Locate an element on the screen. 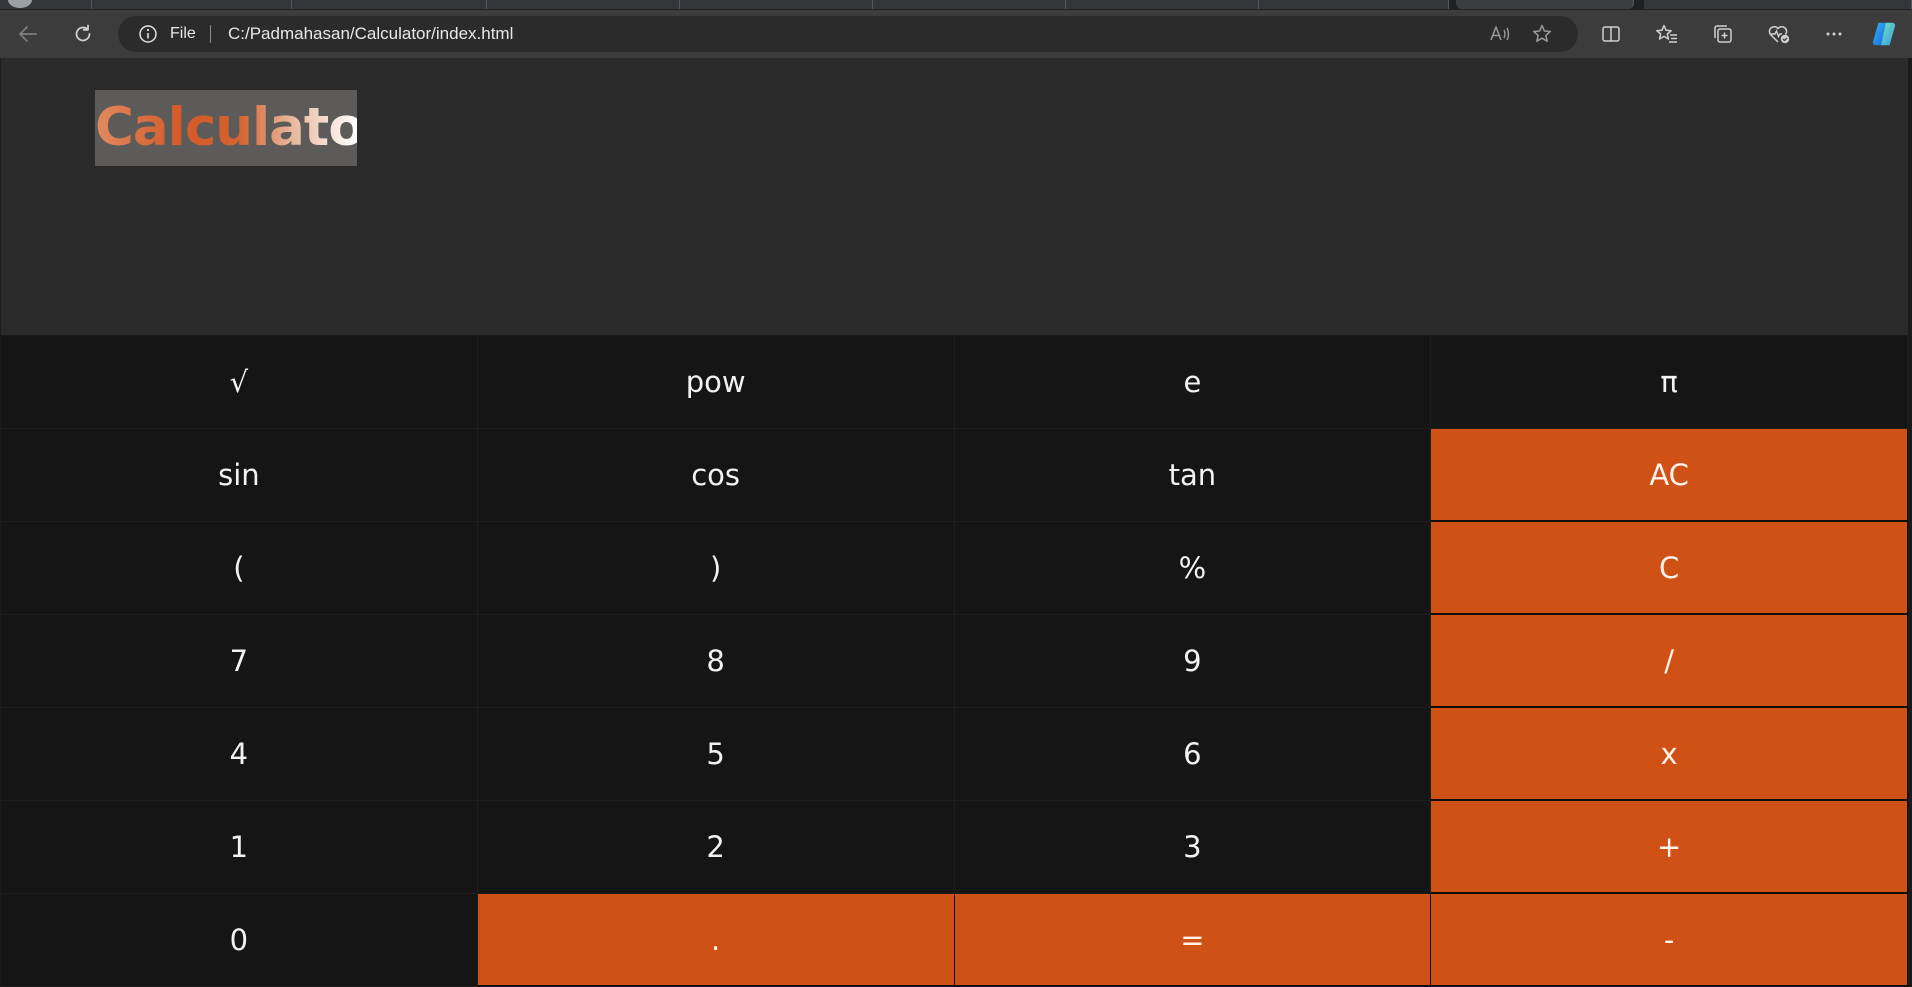 The width and height of the screenshot is (1912, 987). decimal-button: . is located at coordinates (716, 940).